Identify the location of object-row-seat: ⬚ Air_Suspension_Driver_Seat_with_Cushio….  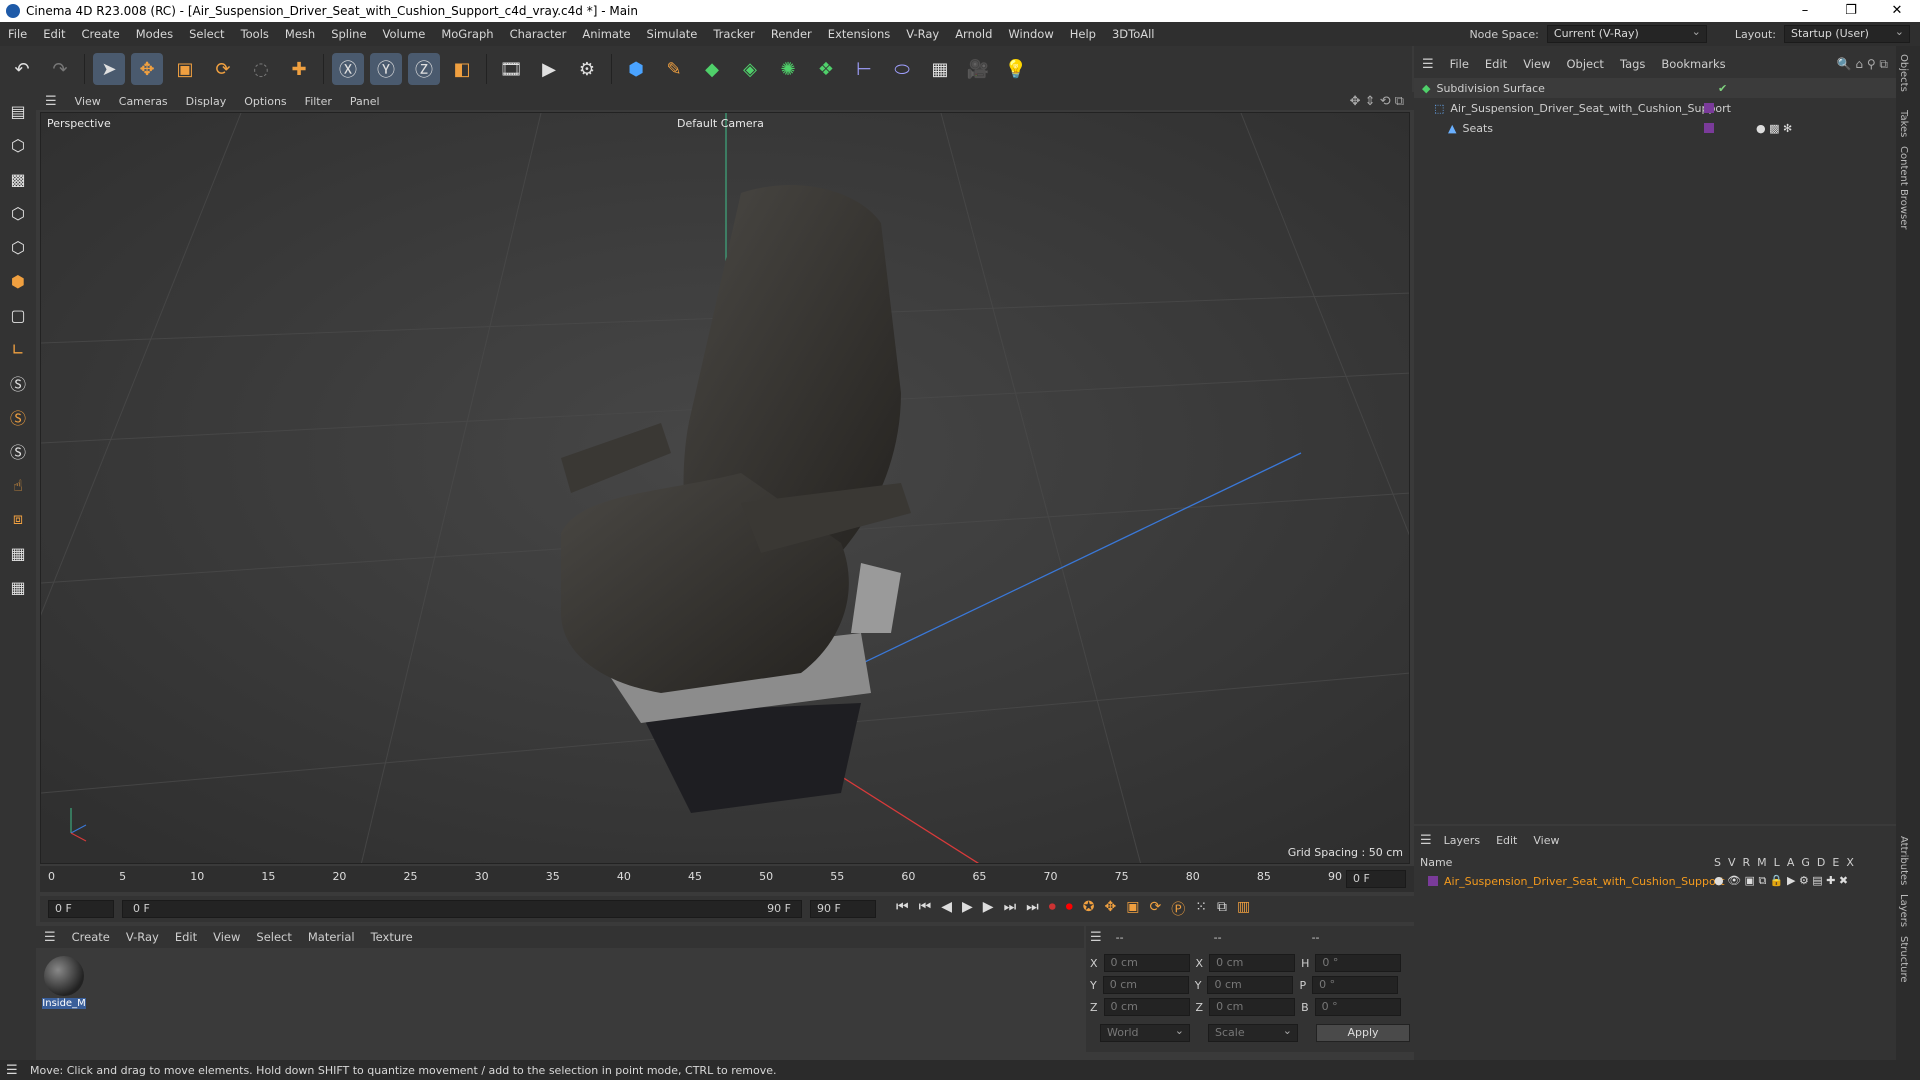
(1655, 108).